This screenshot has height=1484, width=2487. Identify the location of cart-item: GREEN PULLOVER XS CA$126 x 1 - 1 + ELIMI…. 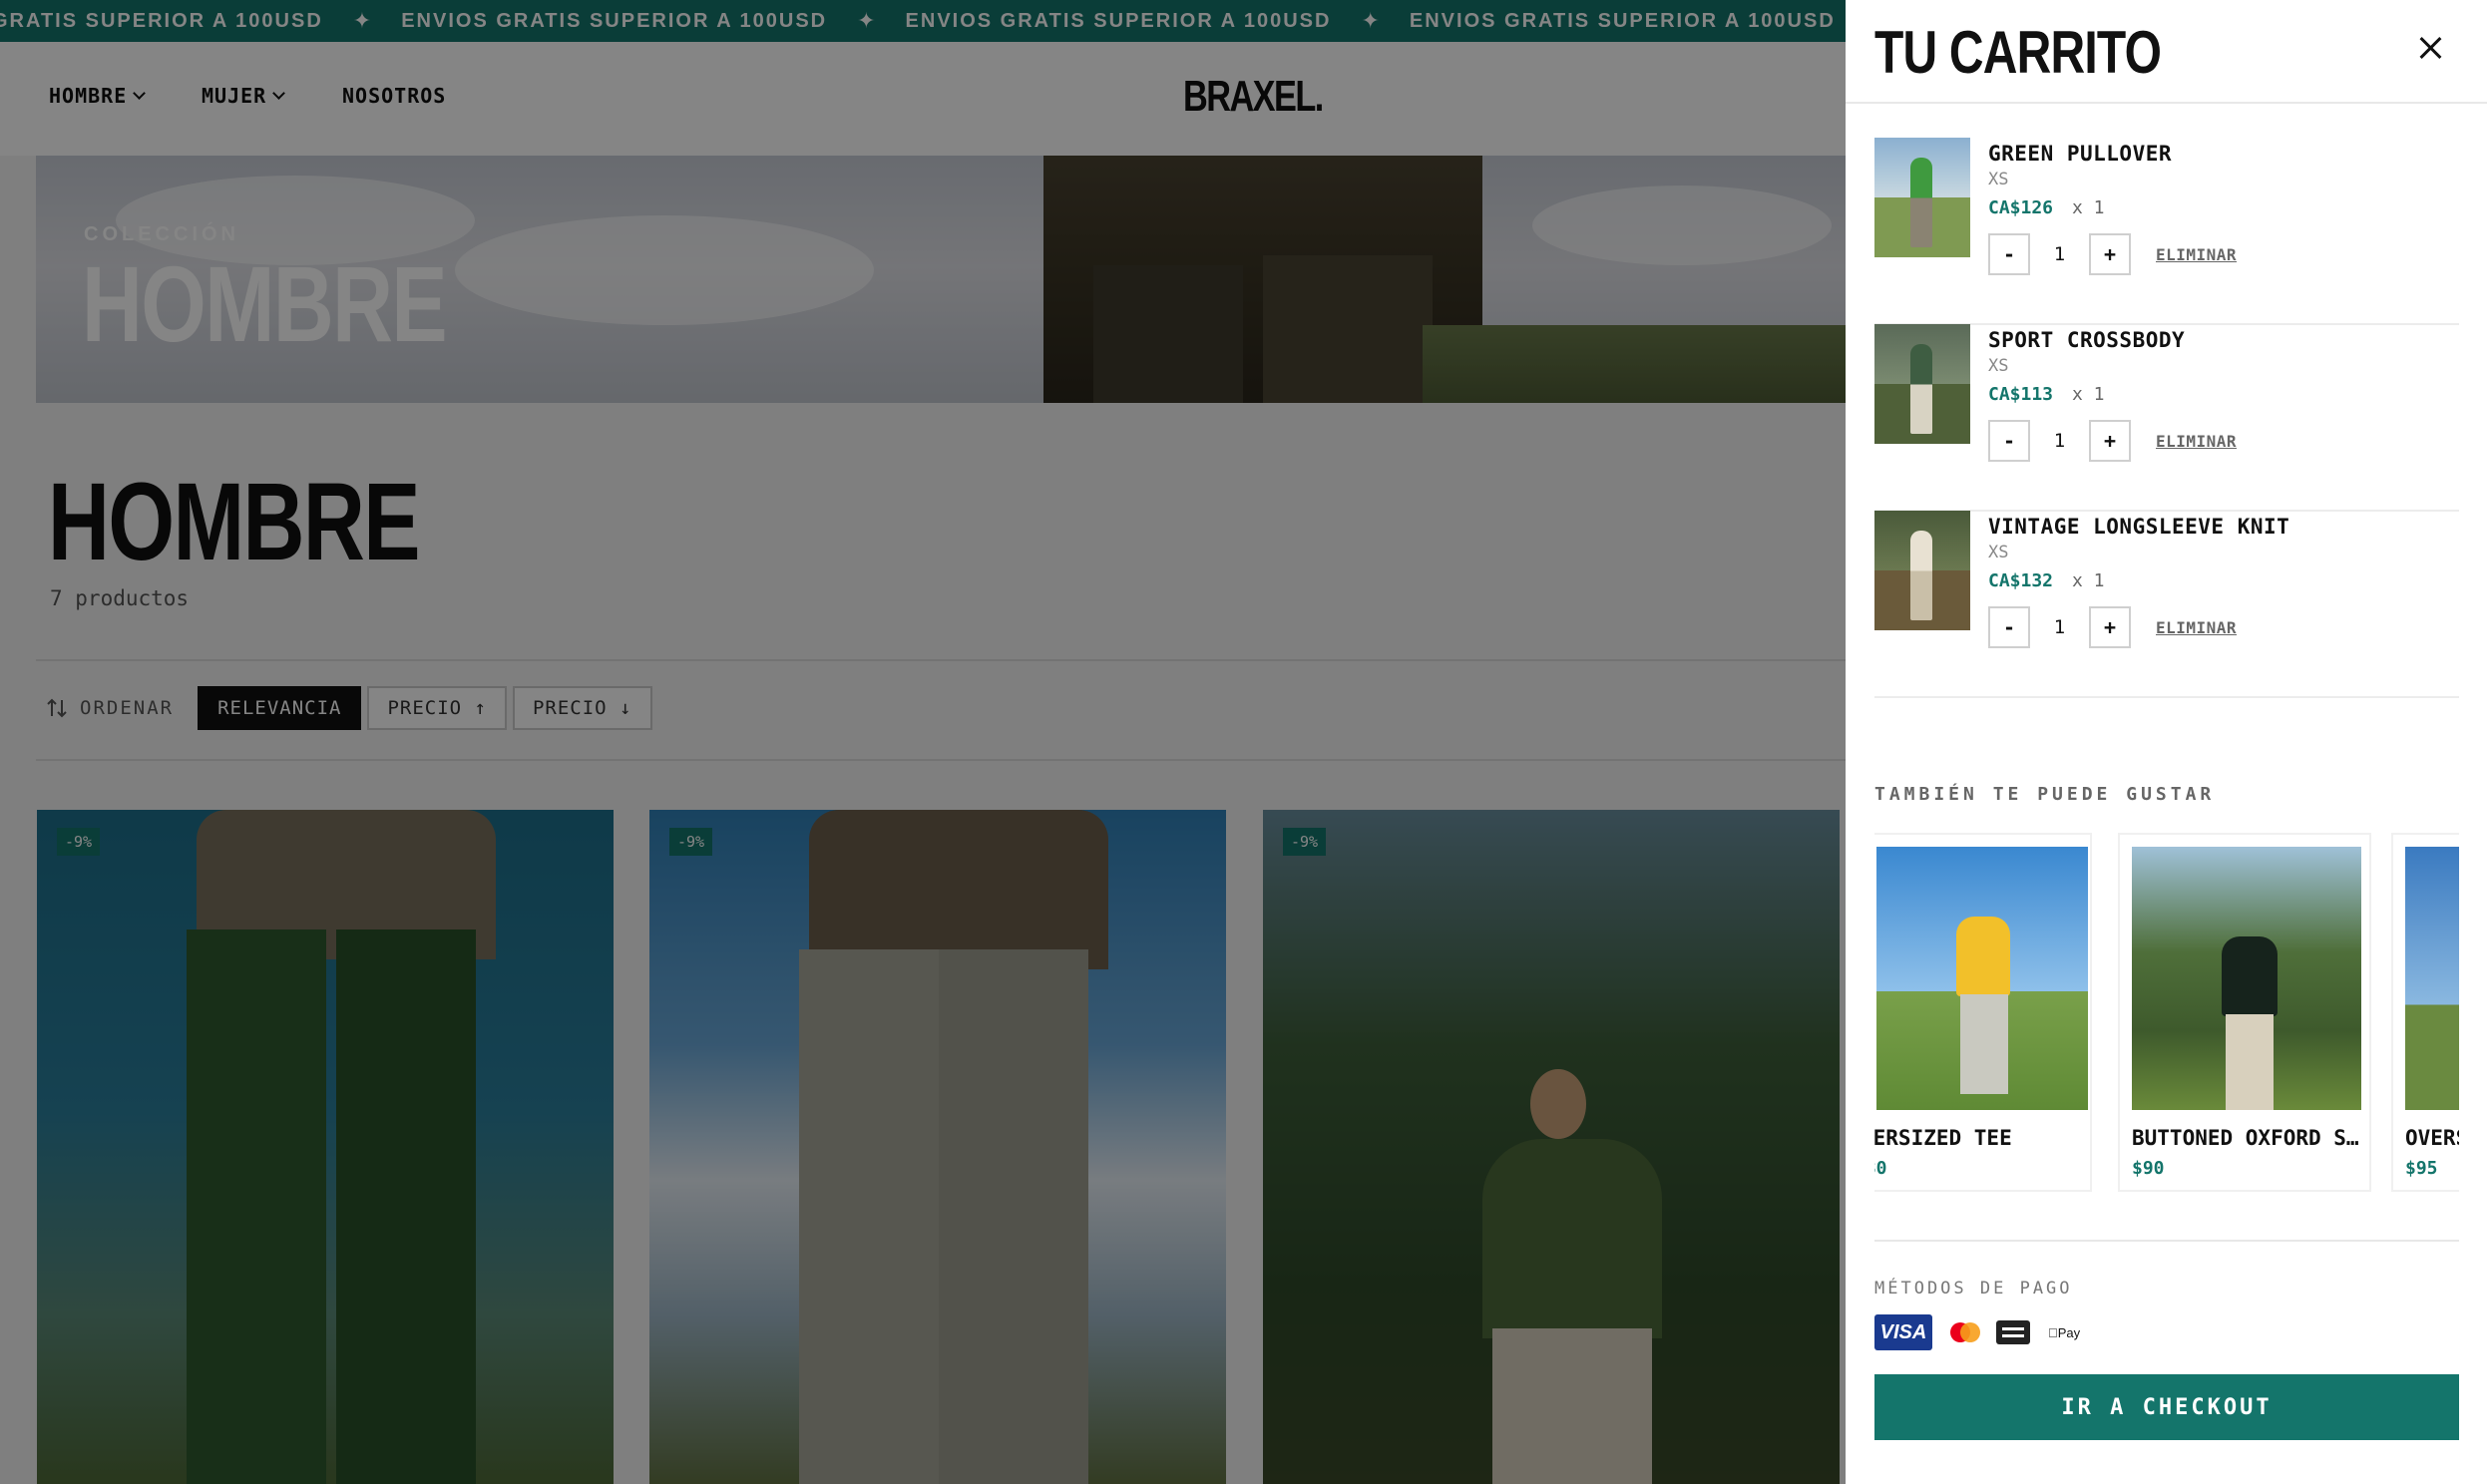
(2166, 231).